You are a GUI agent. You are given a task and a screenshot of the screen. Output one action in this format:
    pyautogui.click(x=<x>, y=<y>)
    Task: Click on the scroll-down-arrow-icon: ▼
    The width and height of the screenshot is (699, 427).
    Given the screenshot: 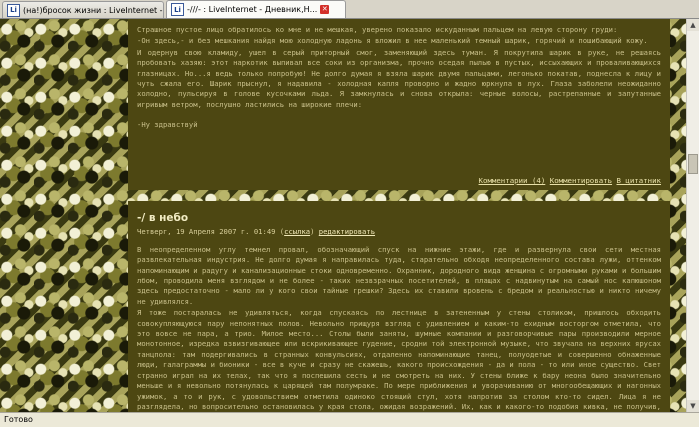 What is the action you would take?
    pyautogui.click(x=693, y=406)
    